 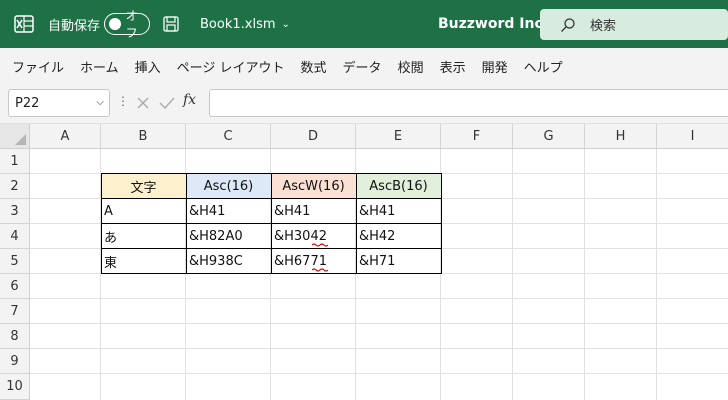 What do you see at coordinates (493, 24) in the screenshot?
I see `organization-name: Buzzword Inc.` at bounding box center [493, 24].